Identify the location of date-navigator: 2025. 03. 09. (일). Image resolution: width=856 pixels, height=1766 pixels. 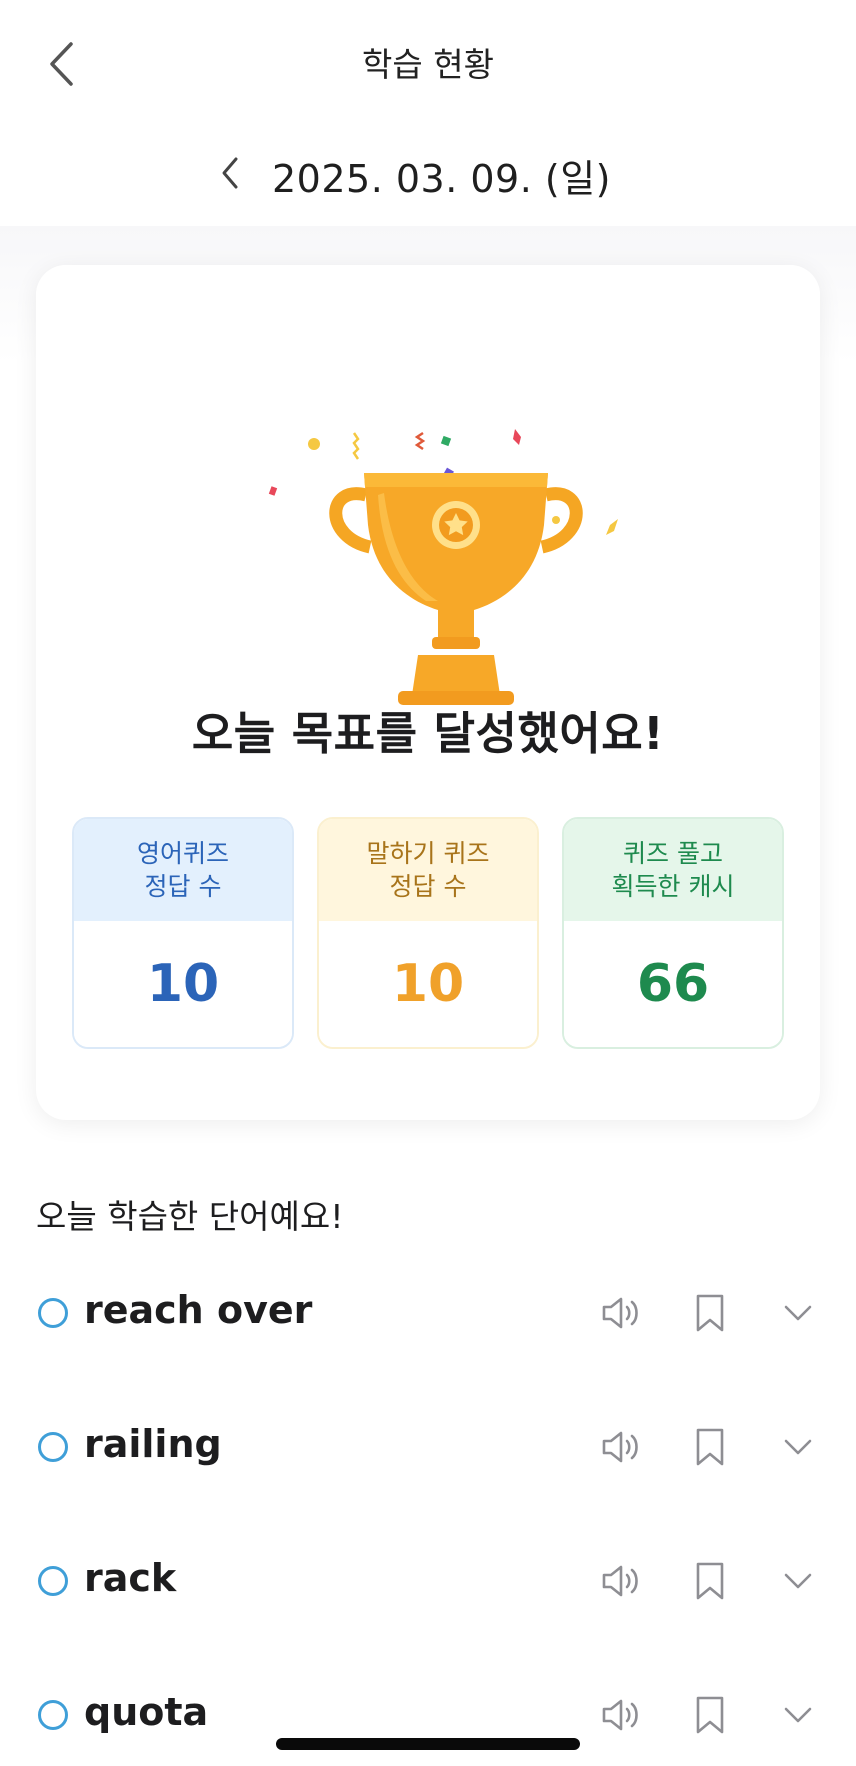
(428, 173).